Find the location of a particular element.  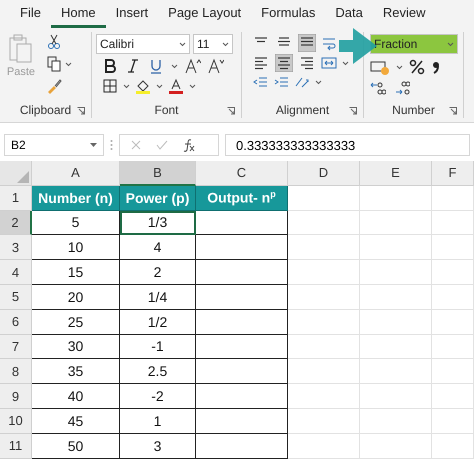

group-title: Clipboard is located at coordinates (46, 110).